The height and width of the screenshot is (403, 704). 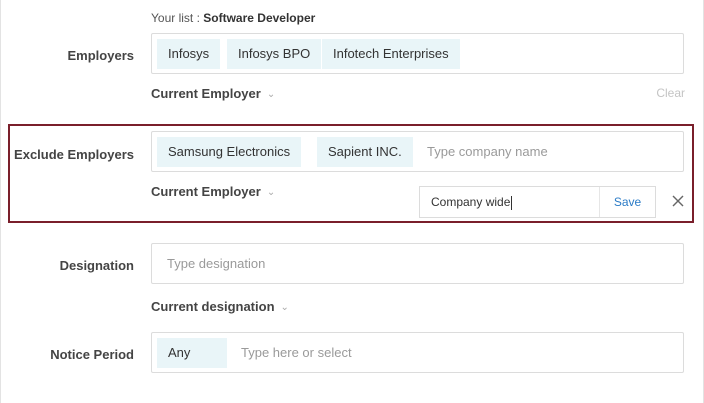 I want to click on text-caret, so click(x=512, y=202).